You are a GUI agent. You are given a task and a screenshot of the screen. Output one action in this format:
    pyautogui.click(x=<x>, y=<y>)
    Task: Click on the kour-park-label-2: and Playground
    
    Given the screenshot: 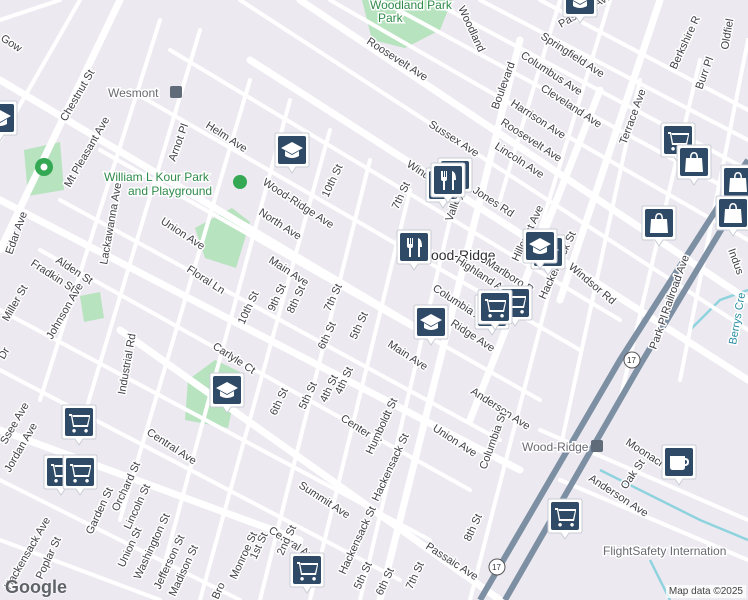 What is the action you would take?
    pyautogui.click(x=170, y=191)
    